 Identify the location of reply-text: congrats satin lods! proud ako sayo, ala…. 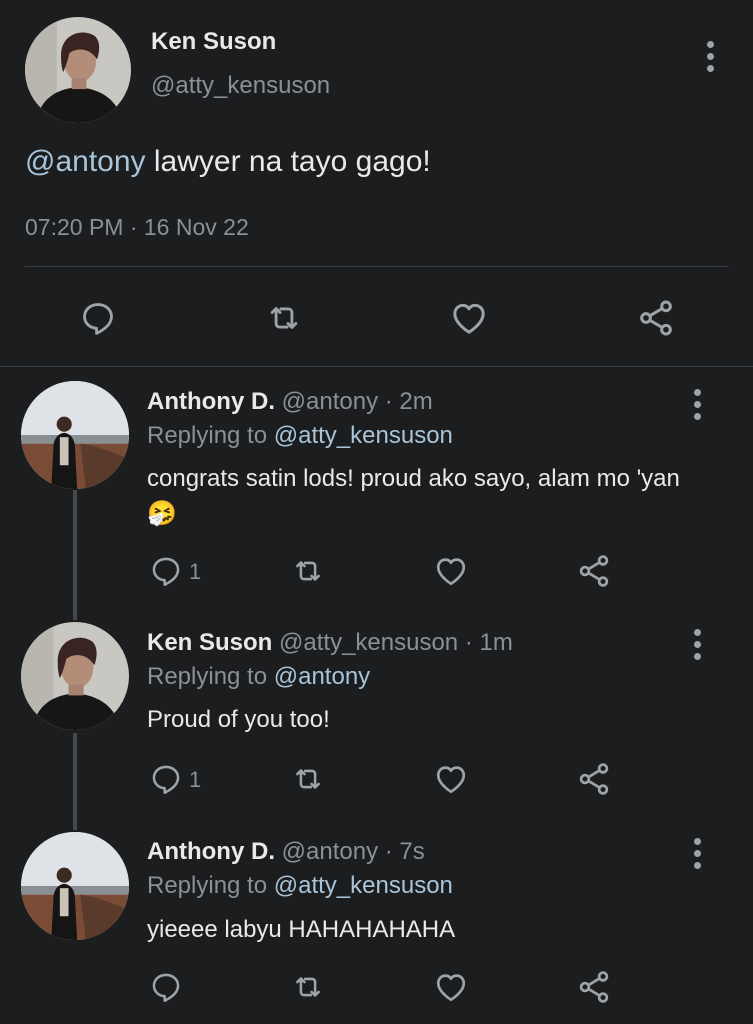
(427, 496).